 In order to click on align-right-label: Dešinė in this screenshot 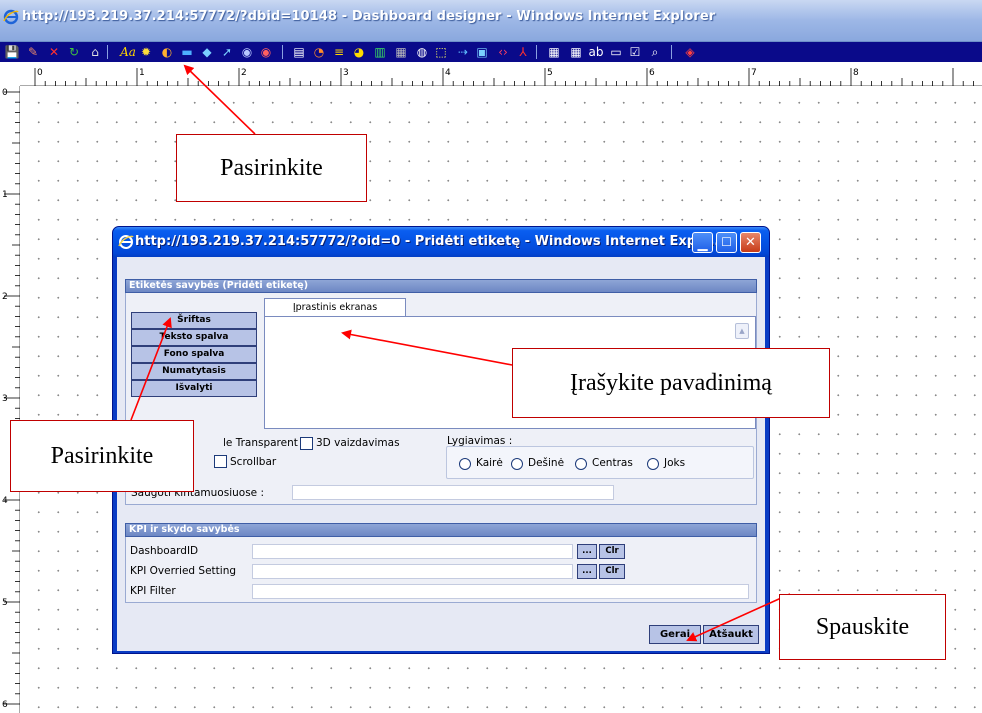, I will do `click(546, 463)`.